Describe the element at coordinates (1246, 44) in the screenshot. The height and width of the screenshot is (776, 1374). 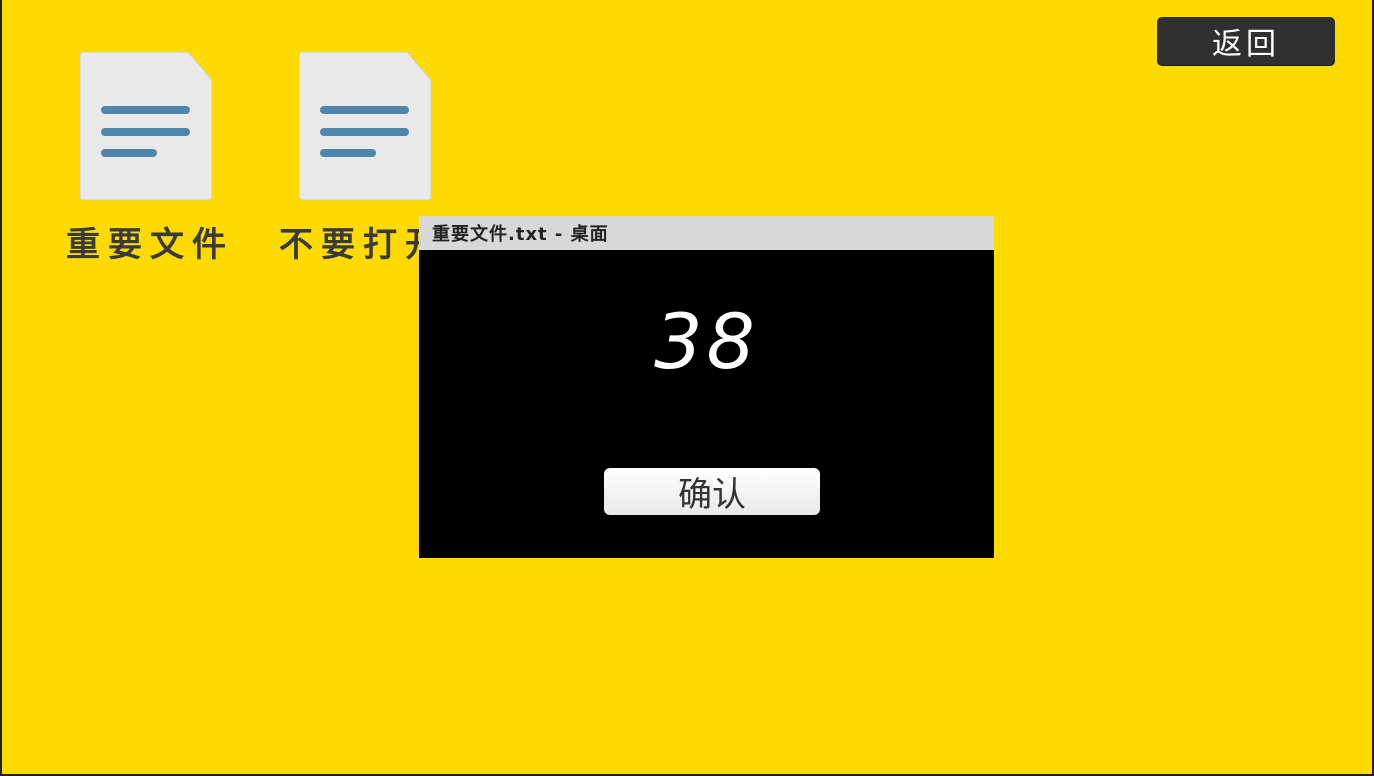
I see `back-button-label: 返回` at that location.